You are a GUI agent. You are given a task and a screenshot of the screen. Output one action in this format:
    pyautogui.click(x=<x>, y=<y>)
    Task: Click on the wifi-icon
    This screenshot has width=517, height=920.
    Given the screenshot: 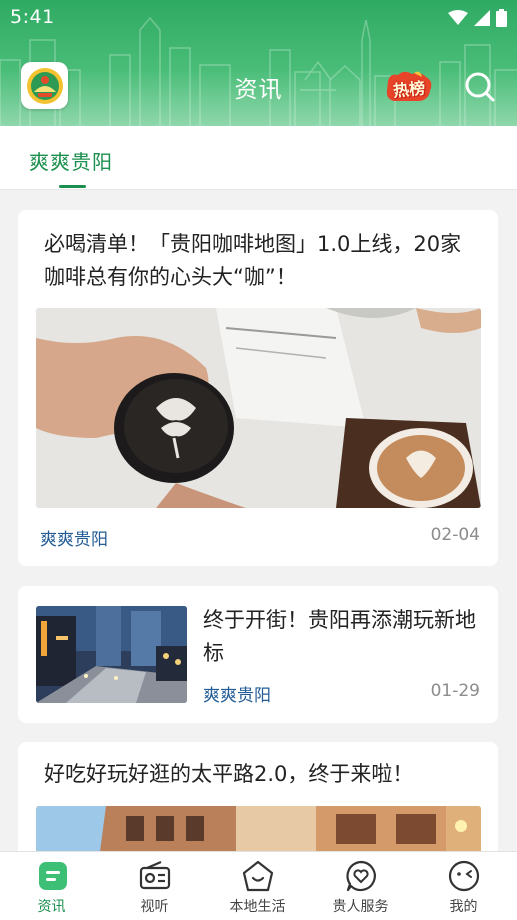 What is the action you would take?
    pyautogui.click(x=458, y=17)
    